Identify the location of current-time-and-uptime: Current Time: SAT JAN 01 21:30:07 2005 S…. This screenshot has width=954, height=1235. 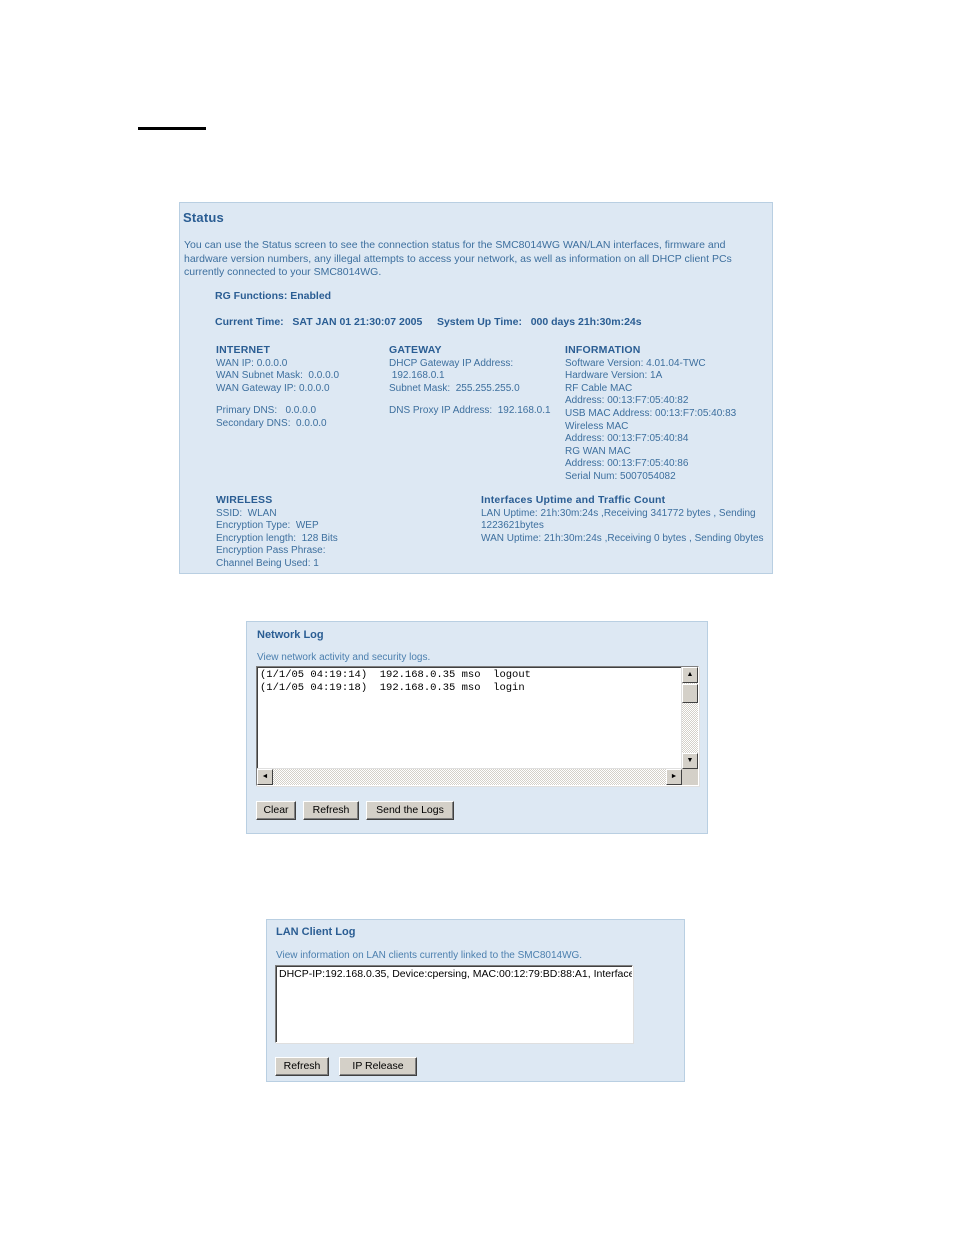
(428, 322).